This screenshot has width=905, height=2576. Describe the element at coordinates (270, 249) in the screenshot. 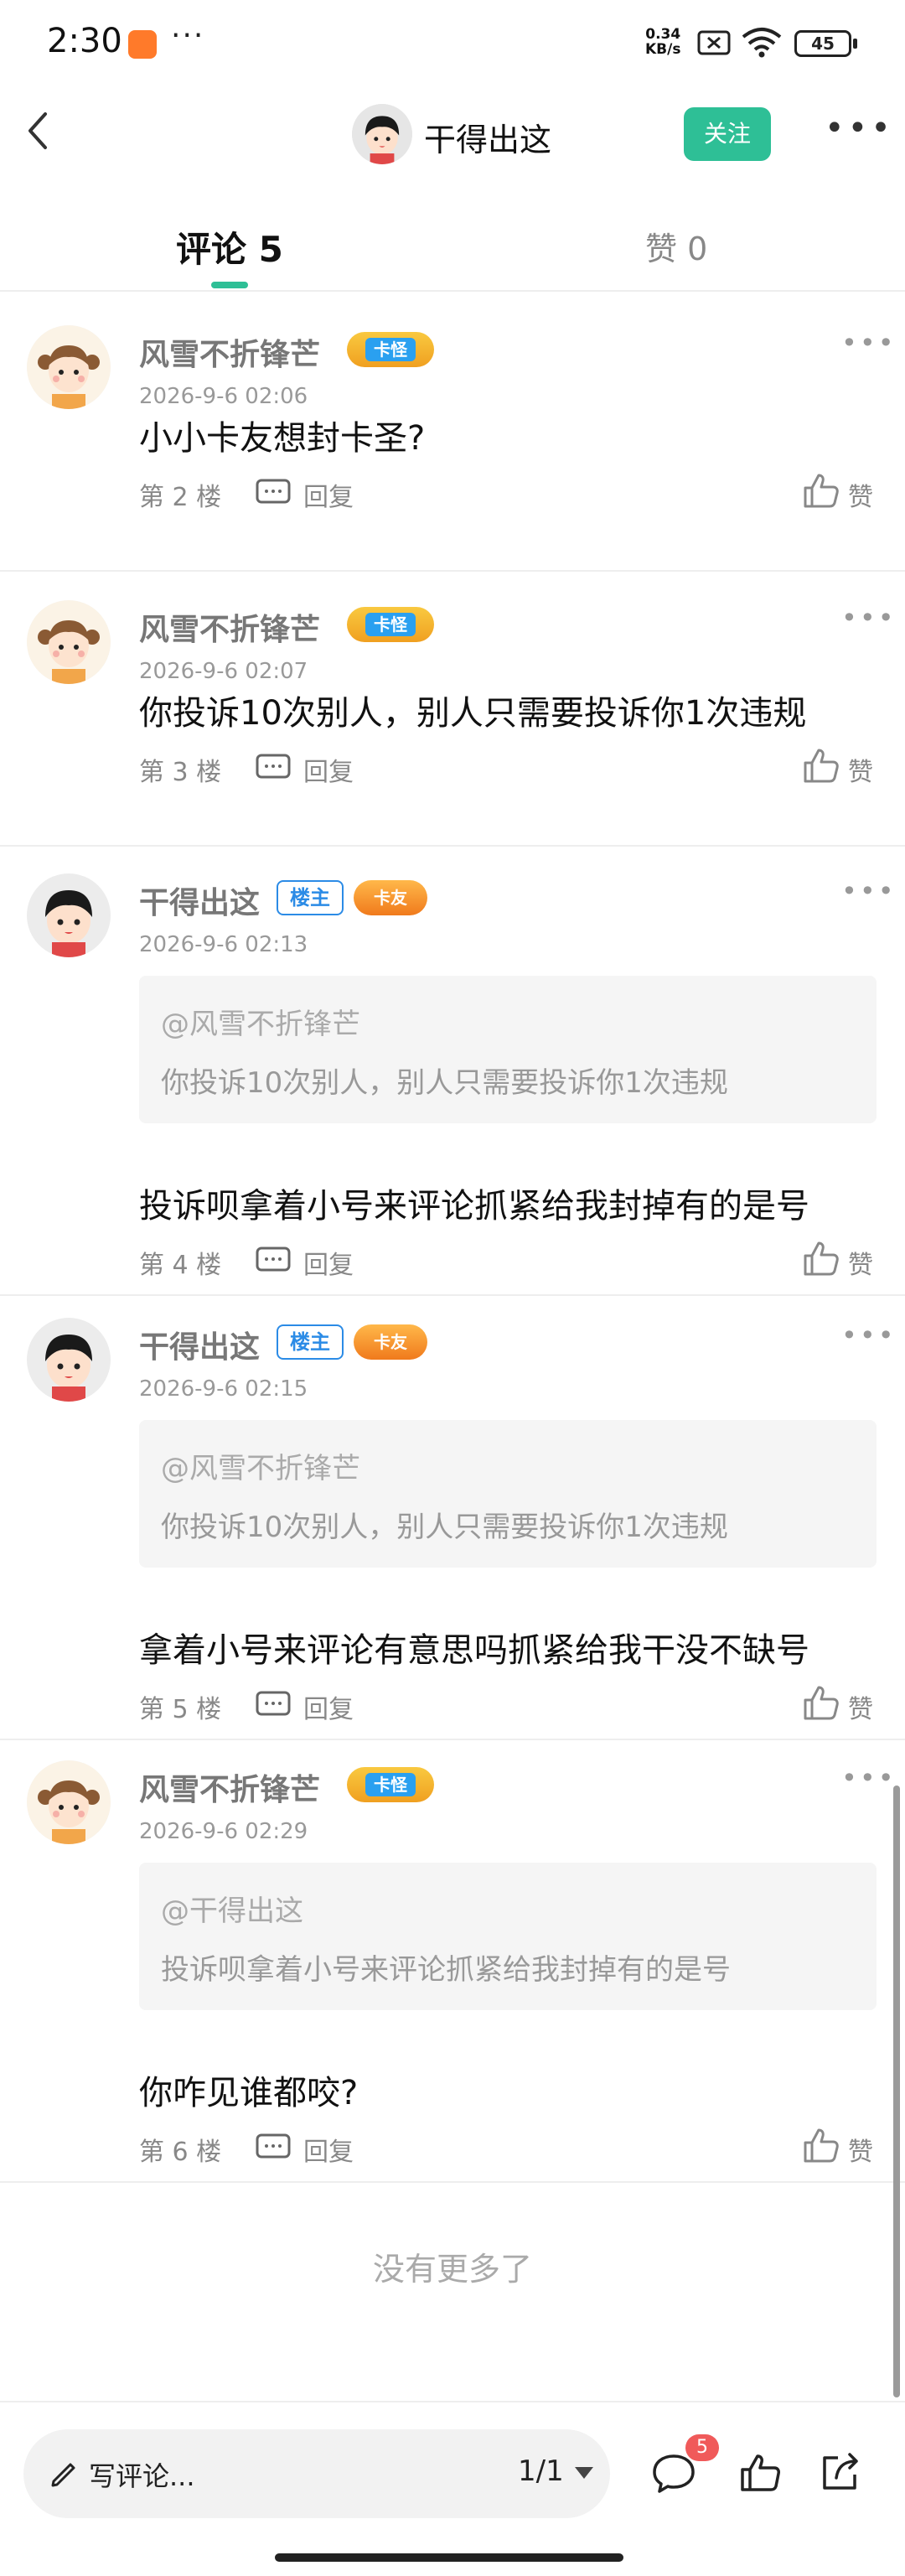

I see `tab-comments-count: 5` at that location.